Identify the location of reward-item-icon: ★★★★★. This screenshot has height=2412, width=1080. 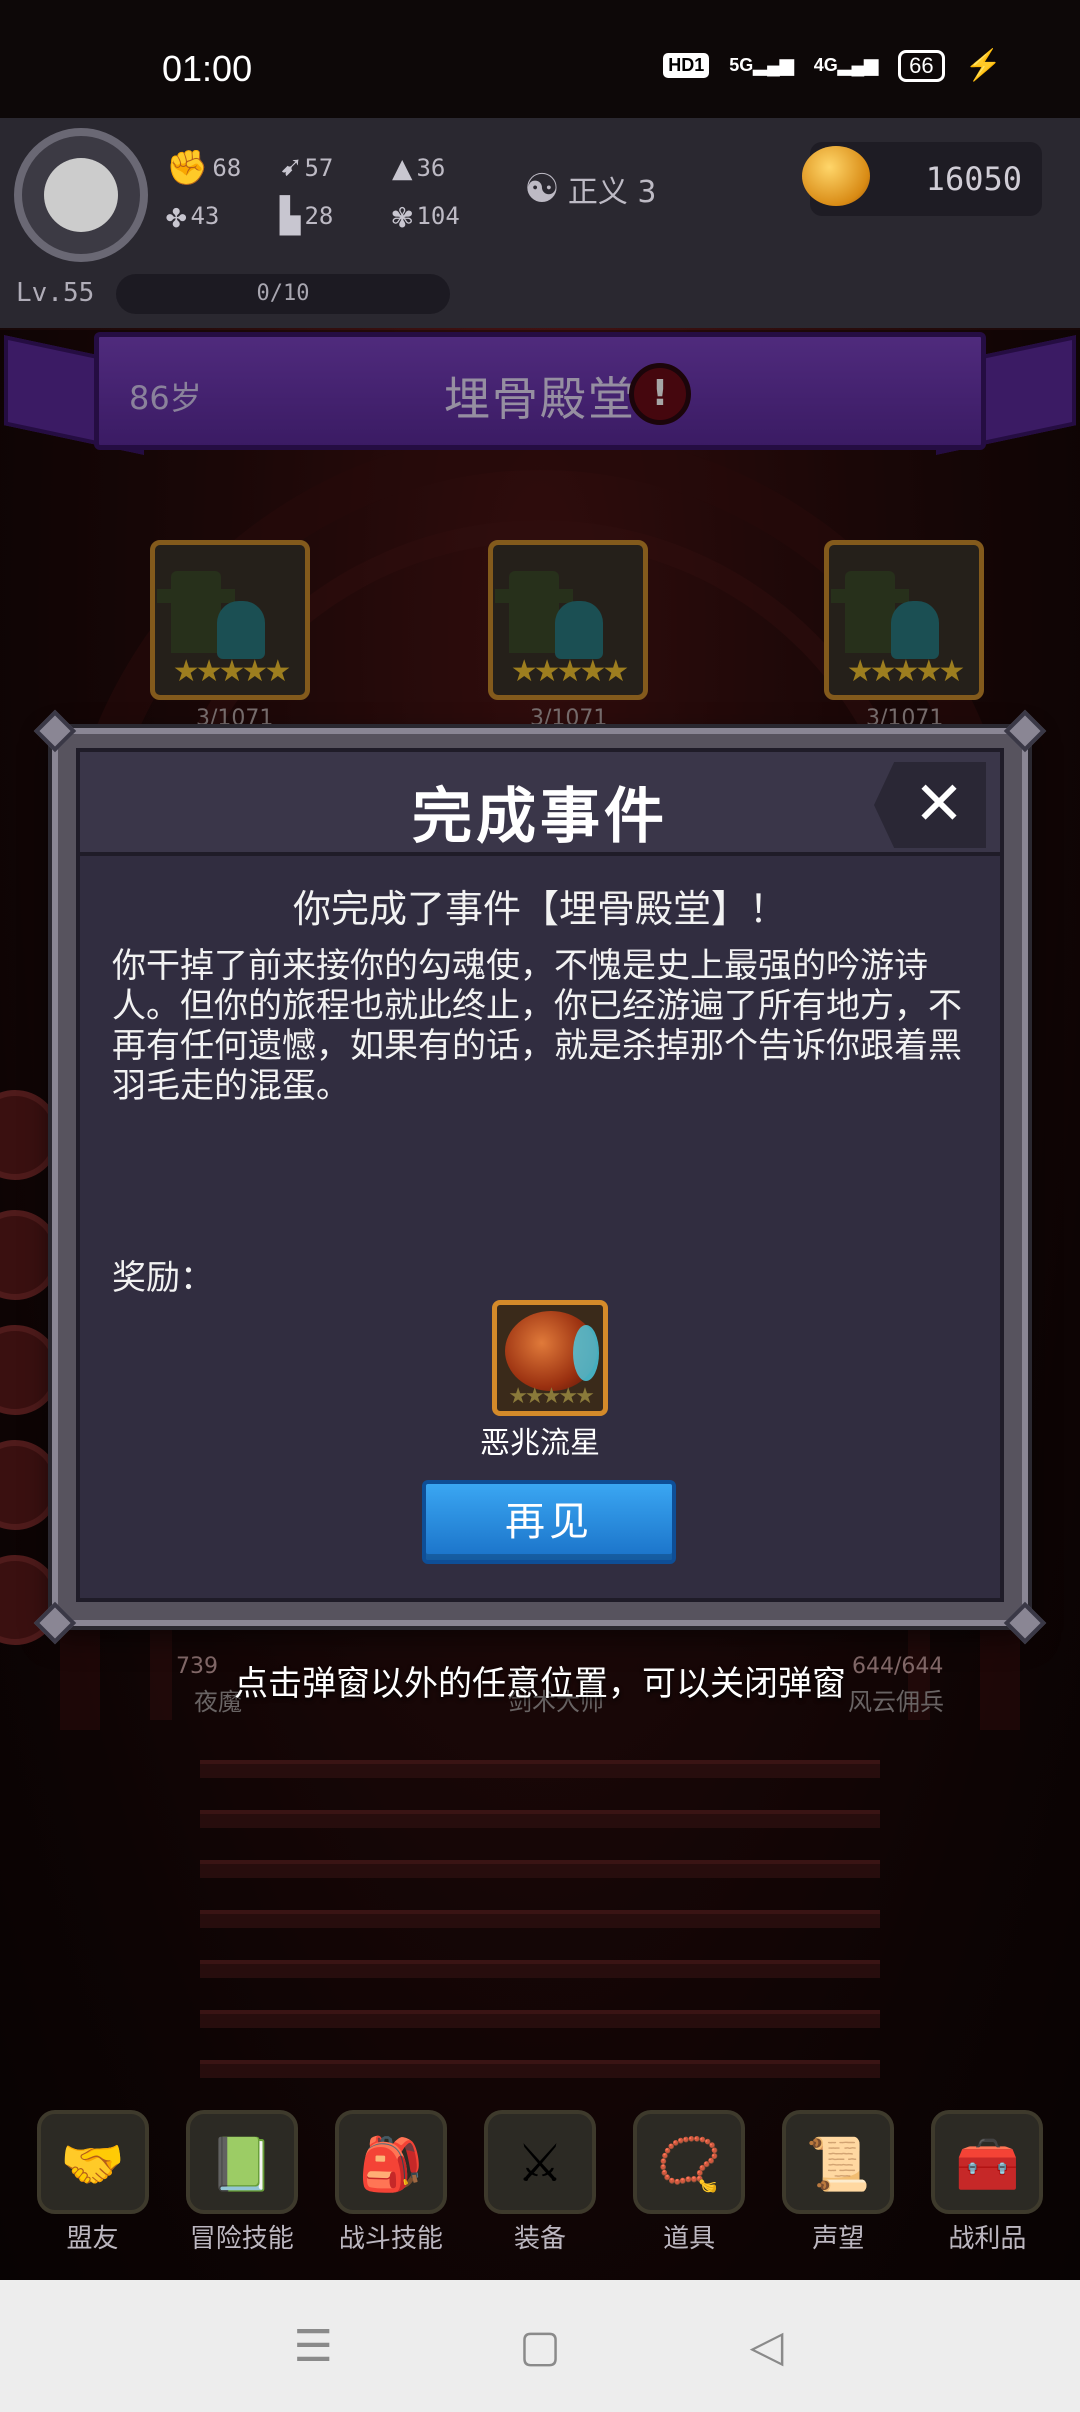
(550, 1358).